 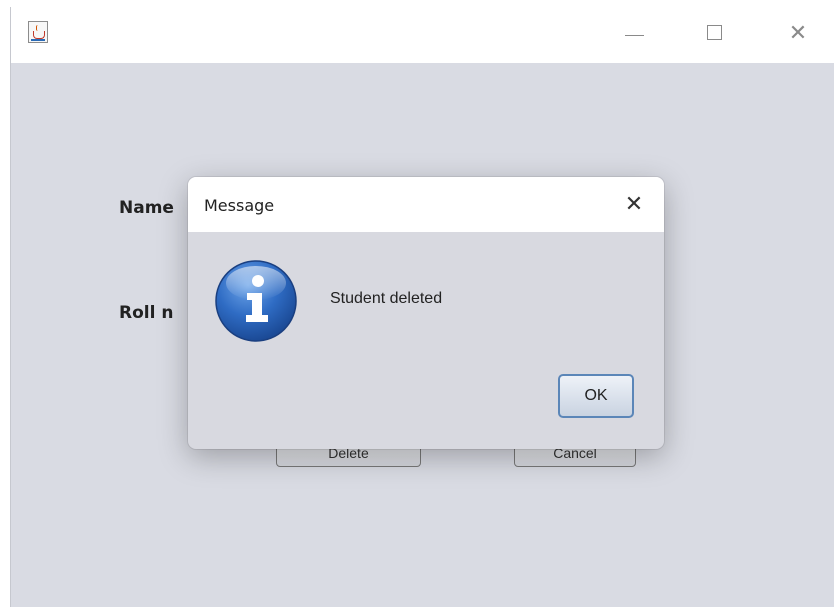 I want to click on minimize-button, so click(x=634, y=34).